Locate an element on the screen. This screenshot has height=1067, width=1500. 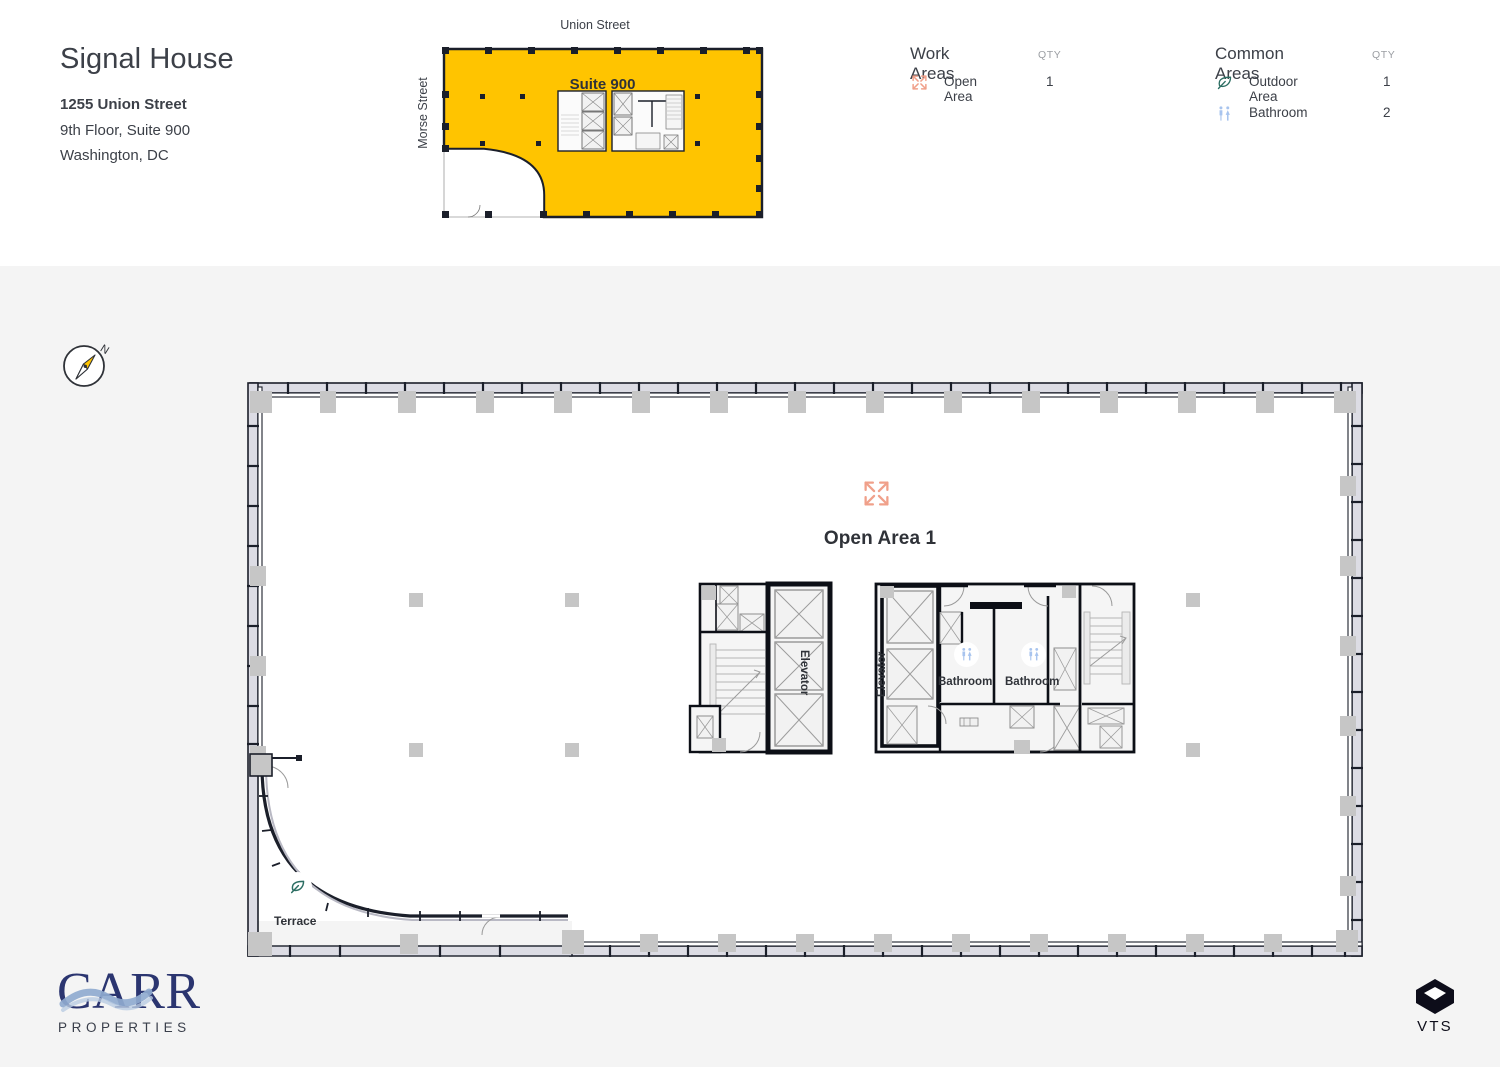
keyplan-street-label-left: Morse Street is located at coordinates (423, 113).